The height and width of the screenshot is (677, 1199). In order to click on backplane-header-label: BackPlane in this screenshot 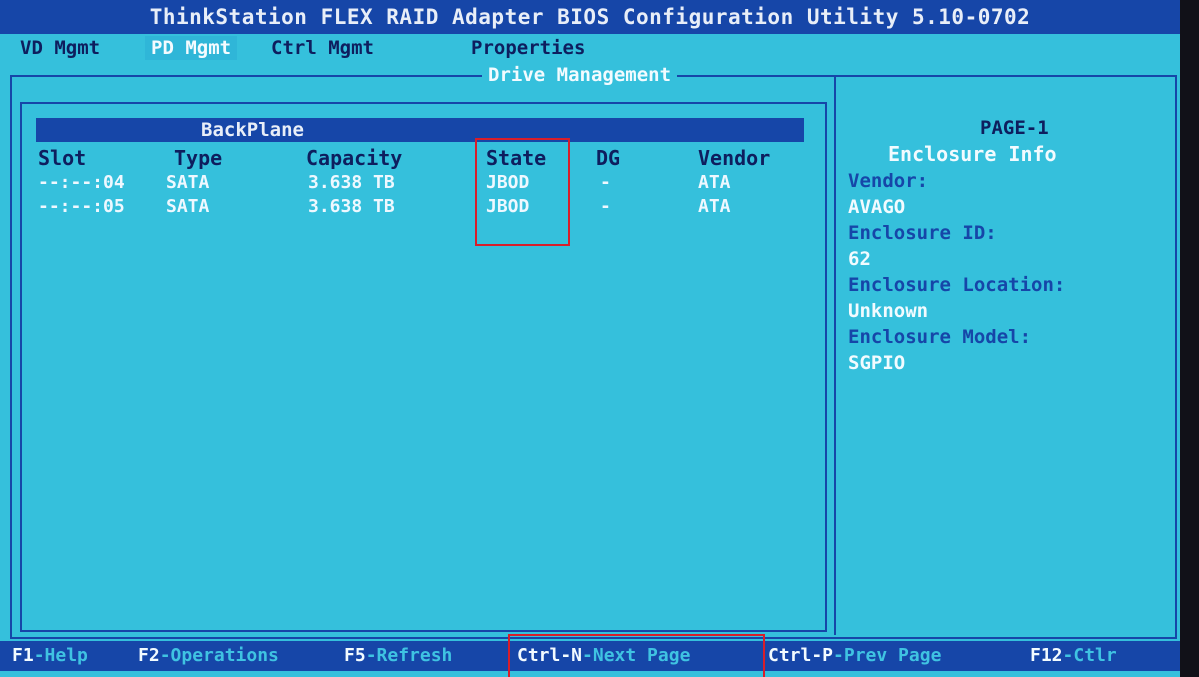, I will do `click(252, 130)`.